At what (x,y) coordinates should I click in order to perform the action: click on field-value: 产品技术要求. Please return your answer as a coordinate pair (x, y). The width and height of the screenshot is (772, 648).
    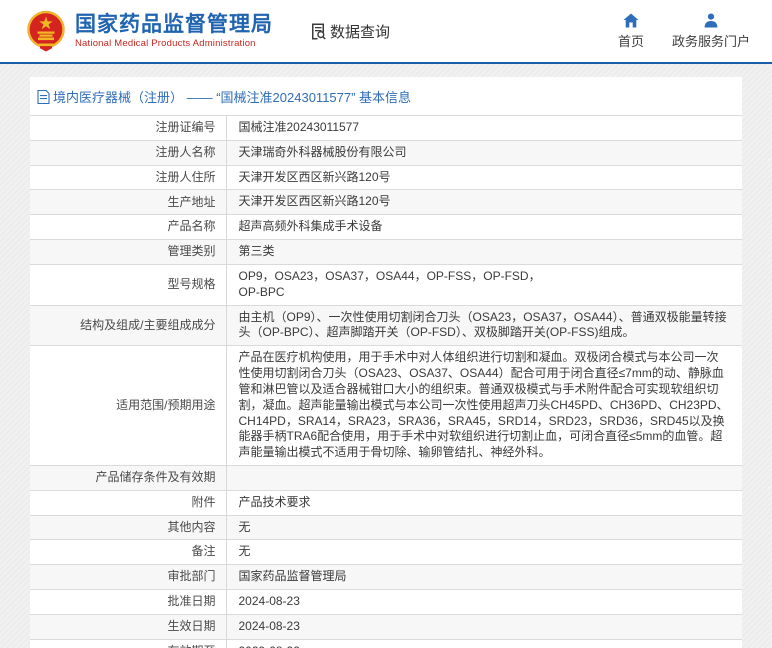
    Looking at the image, I should click on (274, 501).